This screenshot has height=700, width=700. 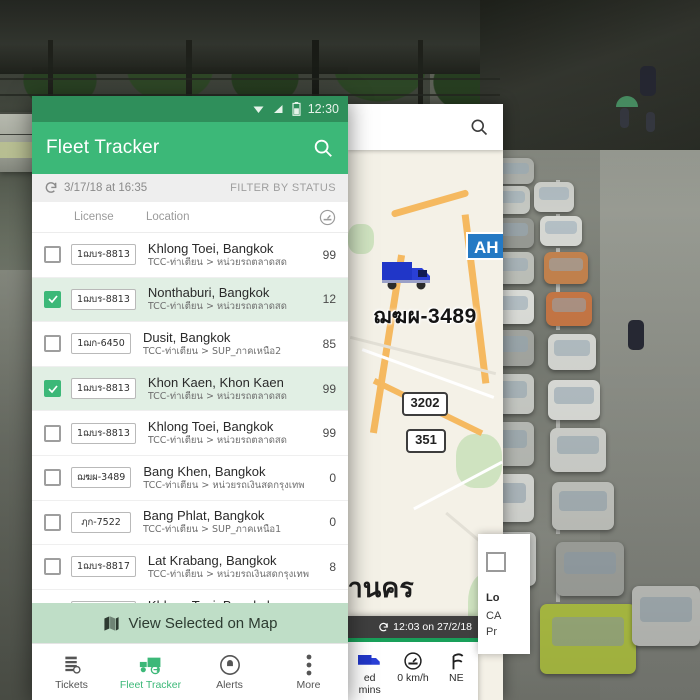 I want to click on refresh-bar: 3/17/18 at 16:35 FILTER BY STATUS, so click(x=190, y=188).